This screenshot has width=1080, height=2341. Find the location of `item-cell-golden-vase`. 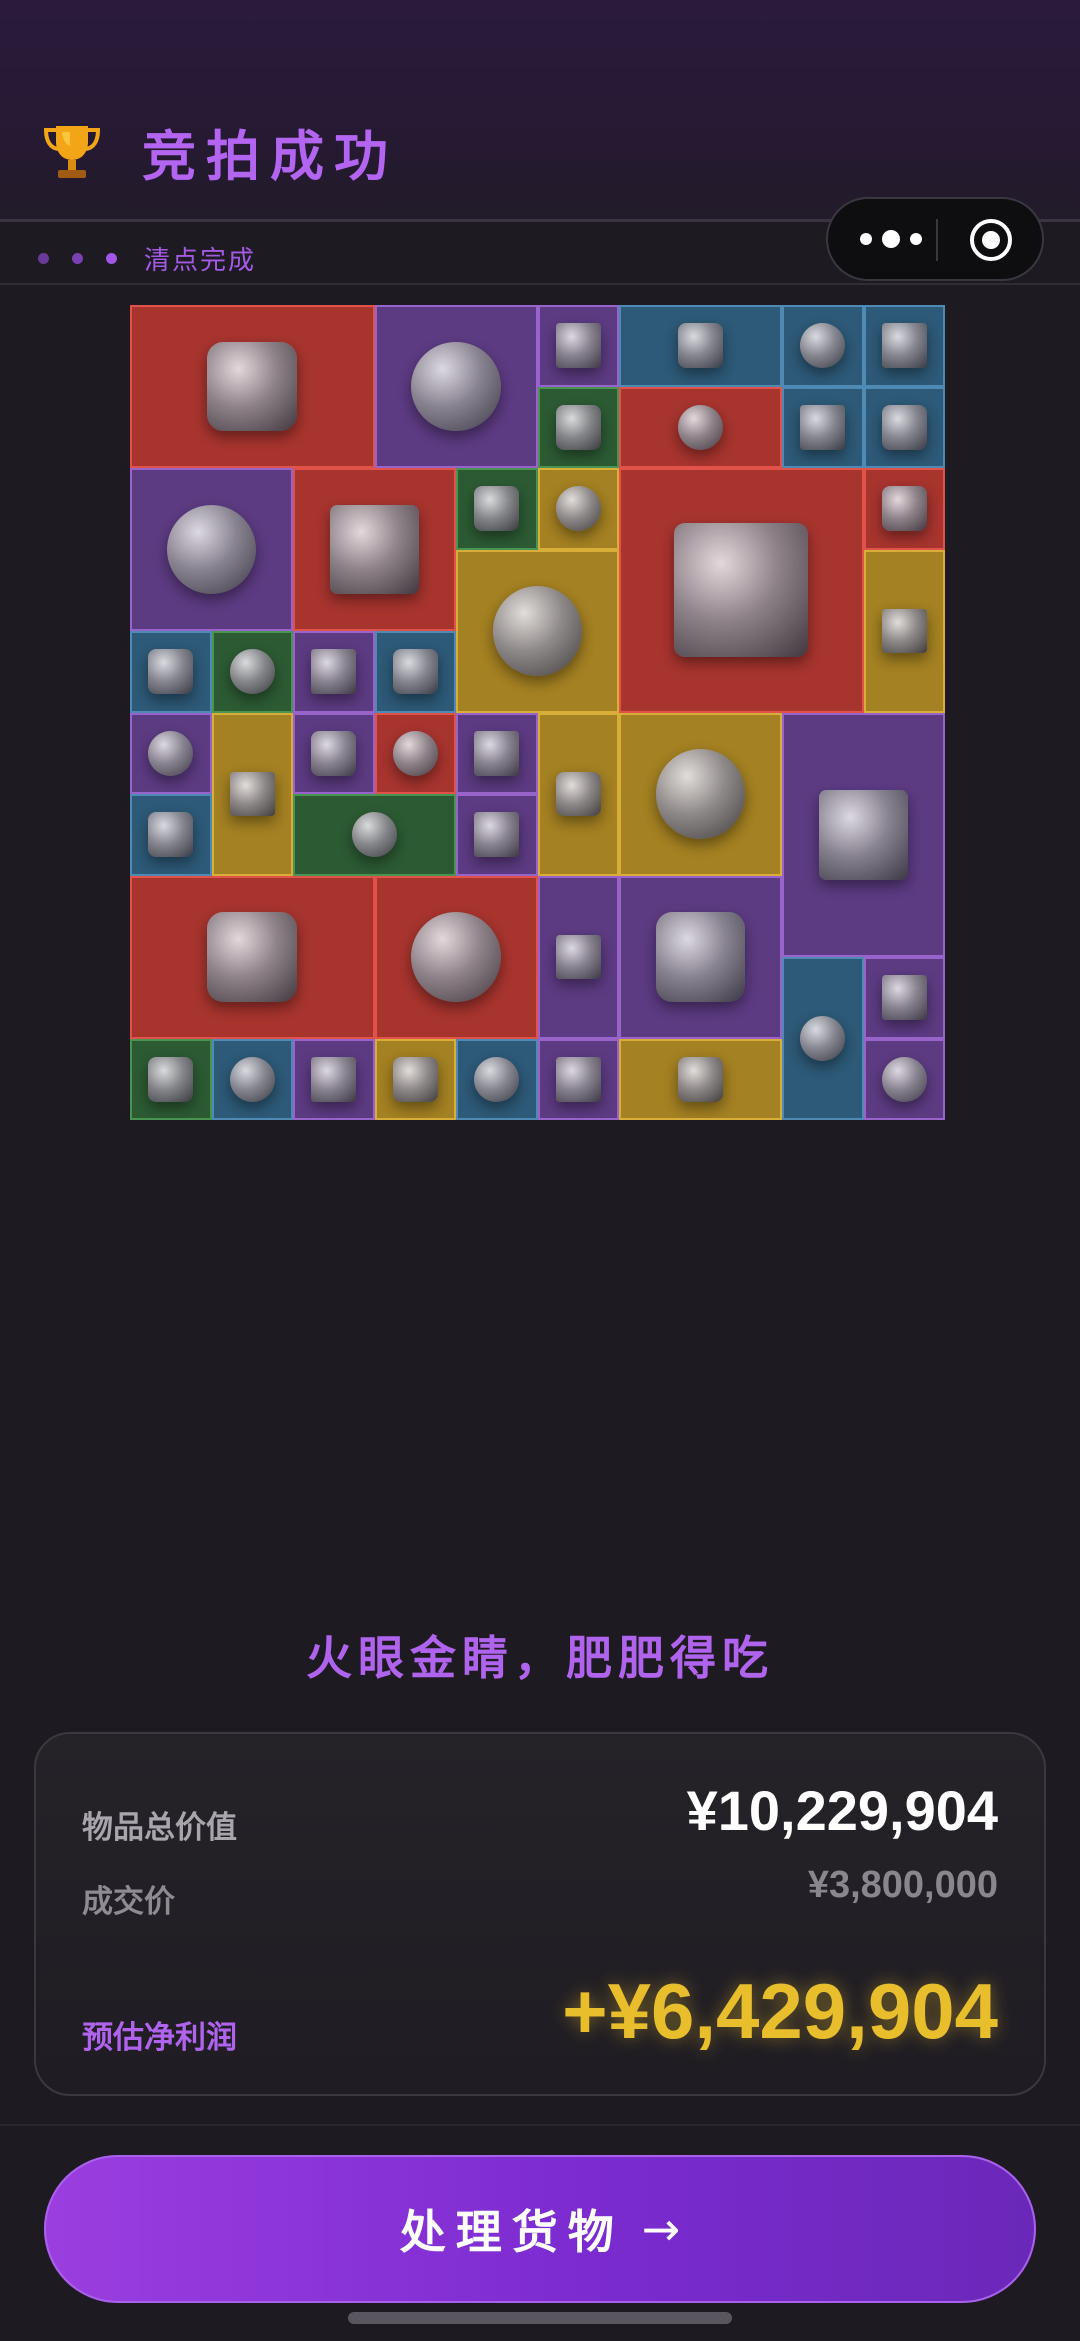

item-cell-golden-vase is located at coordinates (578, 957).